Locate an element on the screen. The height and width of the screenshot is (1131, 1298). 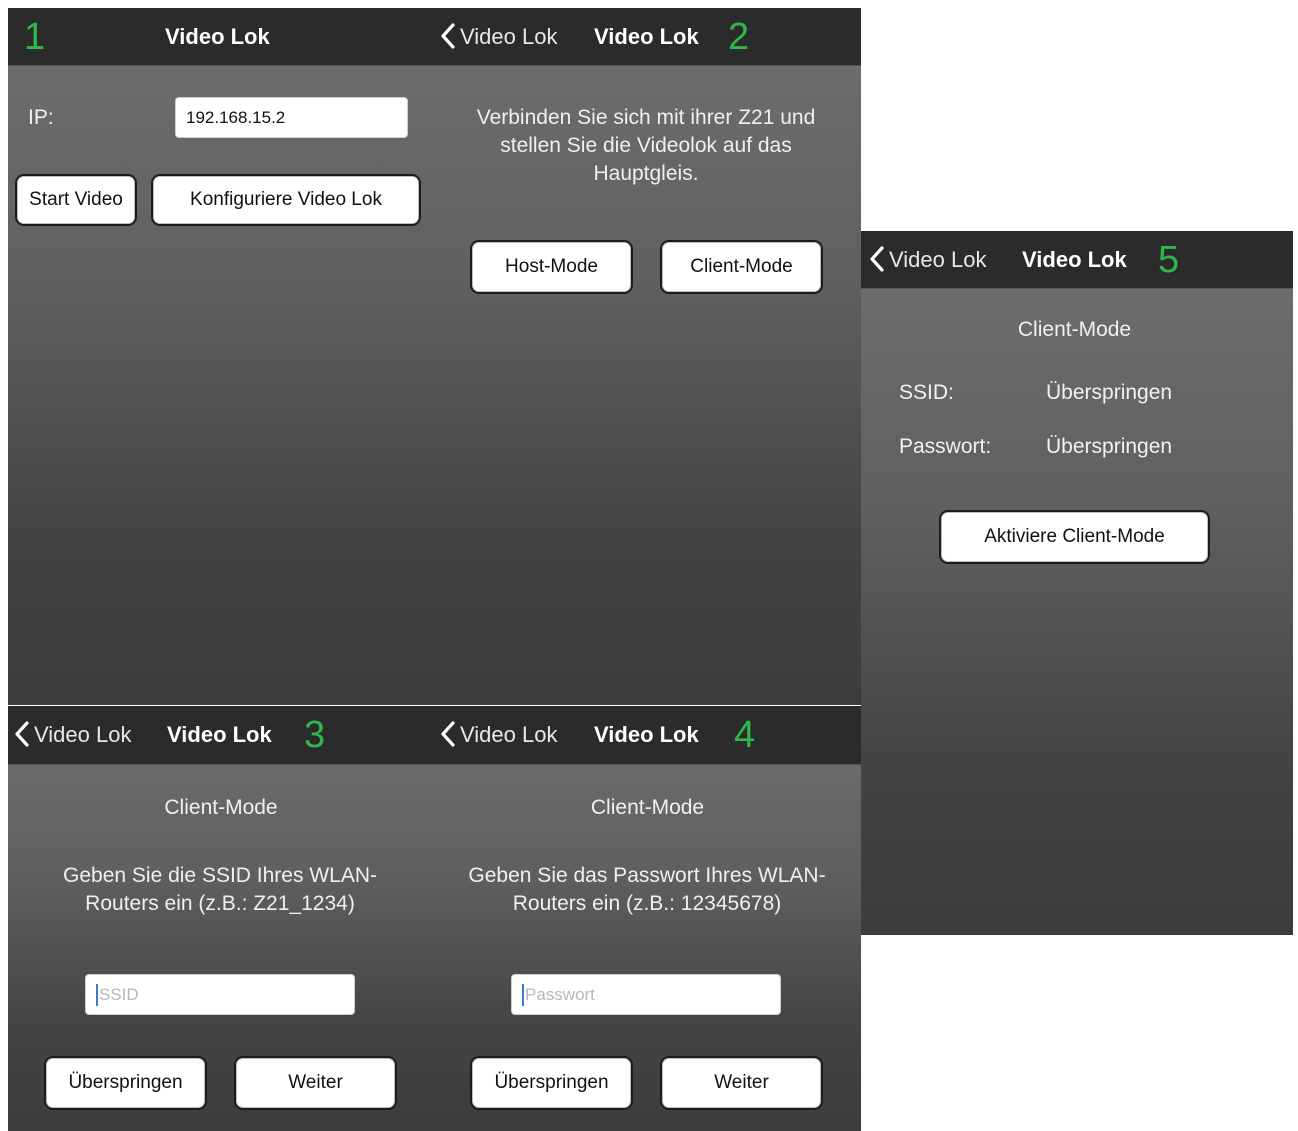
password-placeholder: Passwort is located at coordinates (560, 994).